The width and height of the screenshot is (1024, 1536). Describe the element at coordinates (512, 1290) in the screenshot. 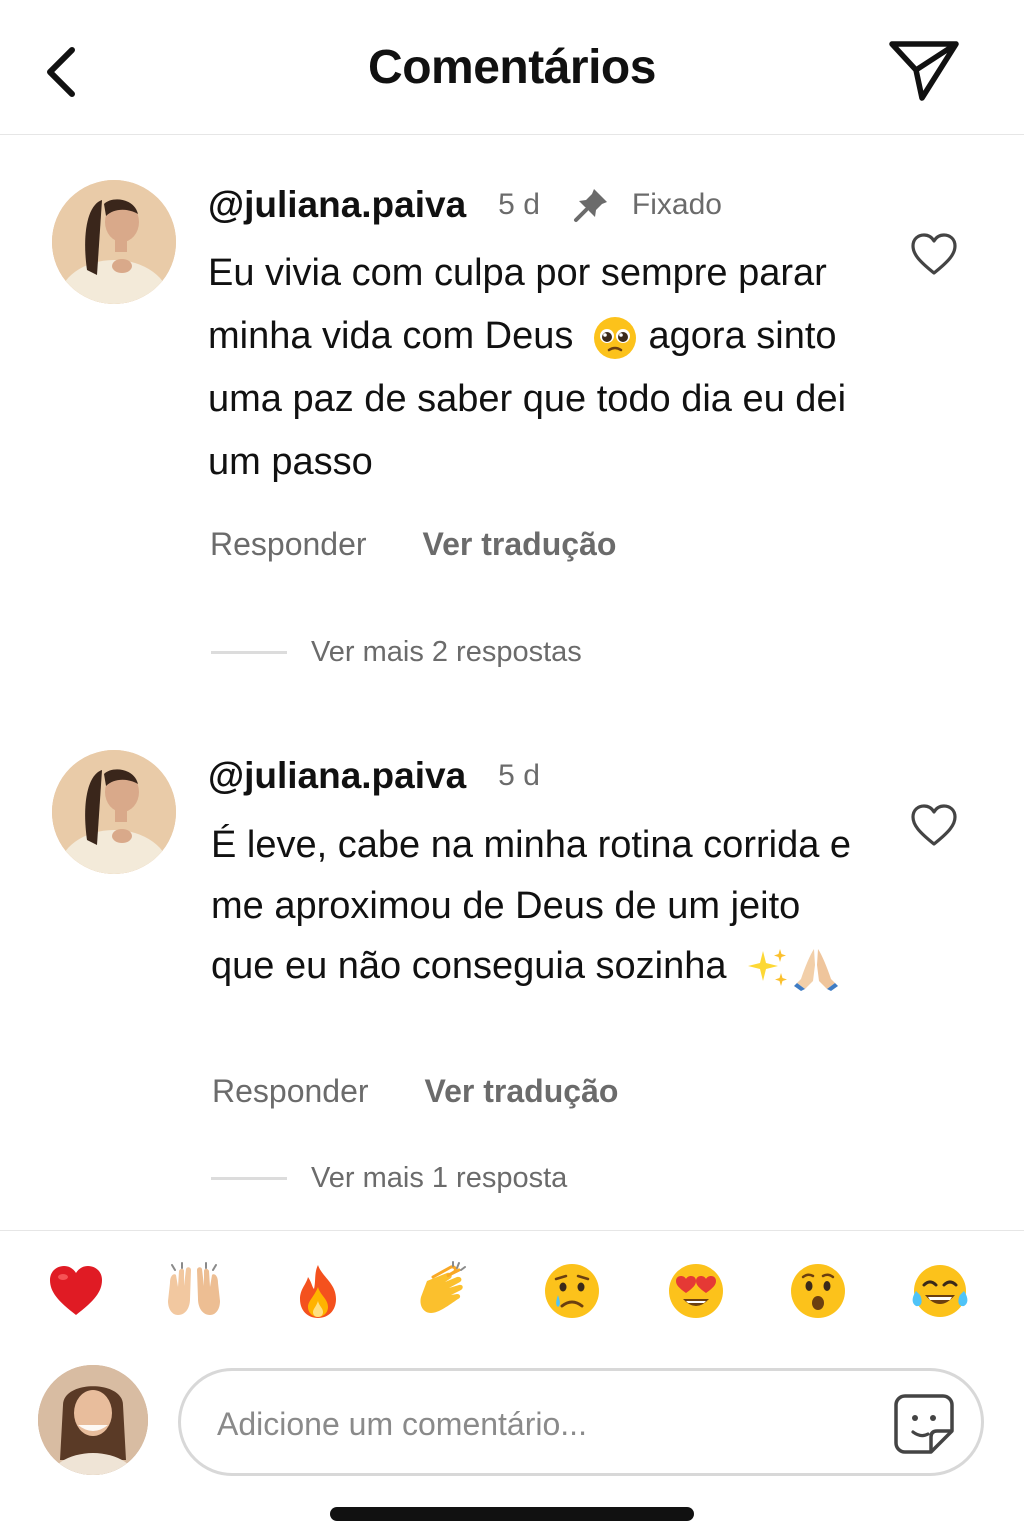

I see `quick-reactions-bar` at that location.